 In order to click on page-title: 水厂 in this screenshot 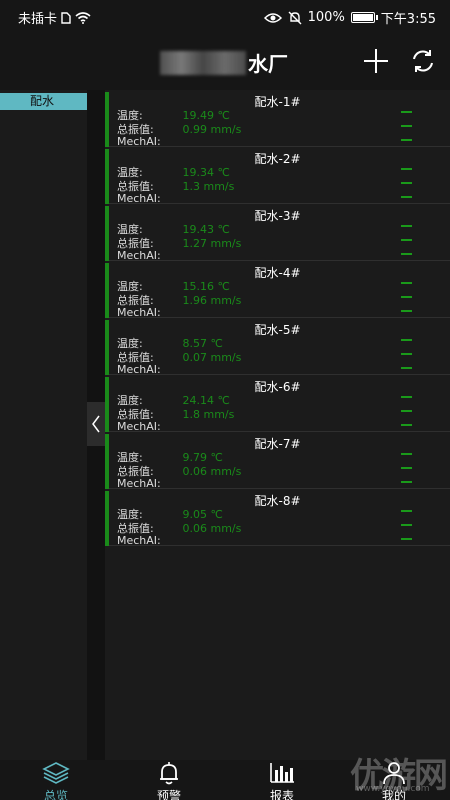, I will do `click(224, 62)`.